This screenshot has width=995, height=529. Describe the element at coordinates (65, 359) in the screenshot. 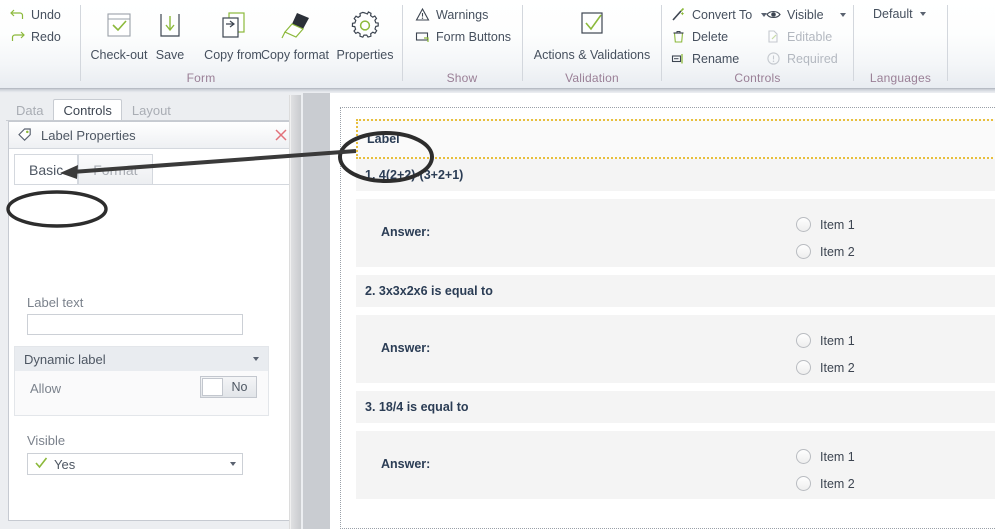

I see `dynamic-label-header-label: Dynamic label` at that location.